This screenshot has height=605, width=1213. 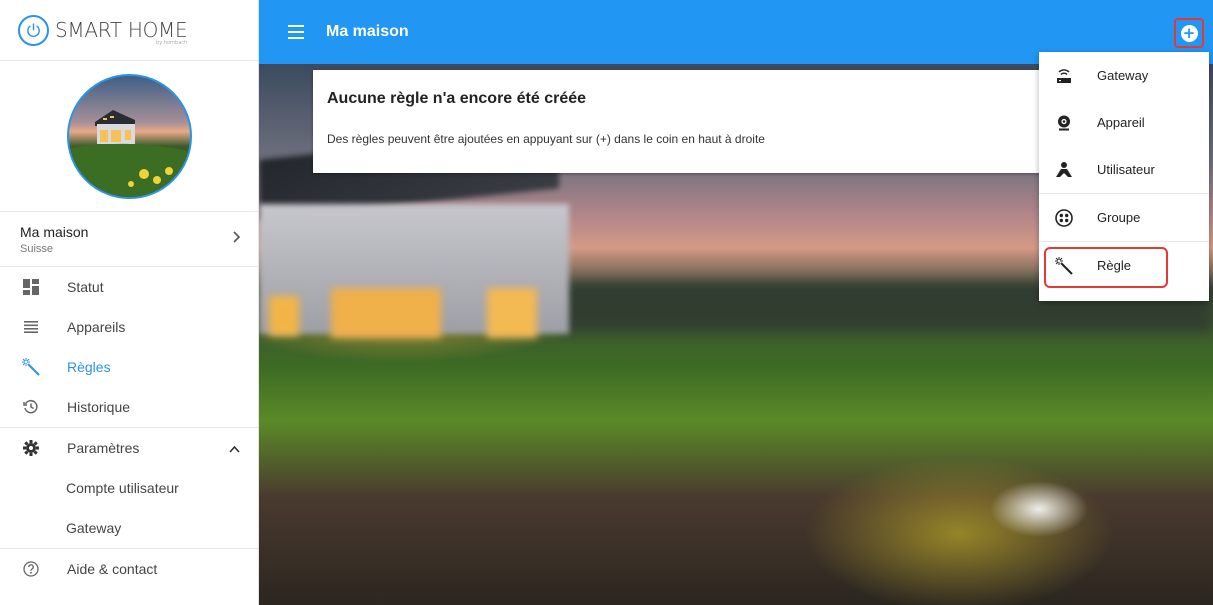 I want to click on menu-item-label: Règle, so click(x=1114, y=265).